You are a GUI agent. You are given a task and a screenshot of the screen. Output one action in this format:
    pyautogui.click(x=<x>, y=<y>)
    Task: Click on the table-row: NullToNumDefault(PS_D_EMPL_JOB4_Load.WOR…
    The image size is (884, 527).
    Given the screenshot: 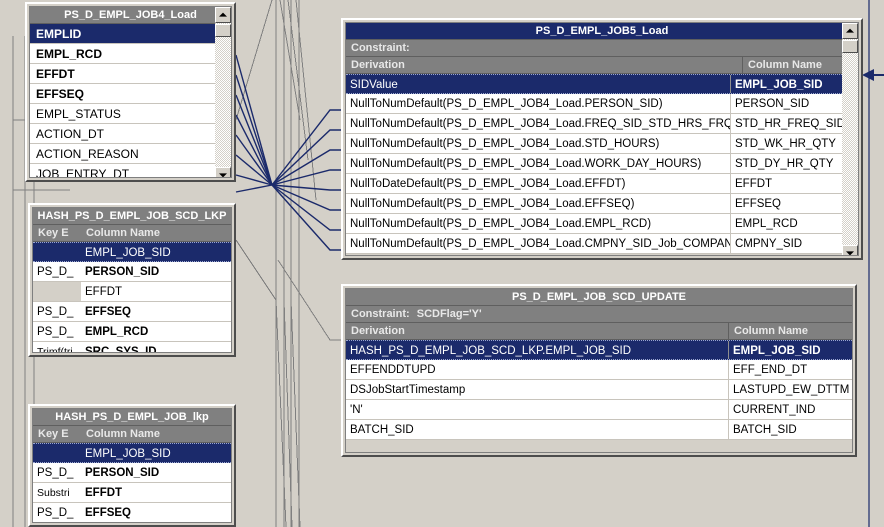 What is the action you would take?
    pyautogui.click(x=596, y=164)
    